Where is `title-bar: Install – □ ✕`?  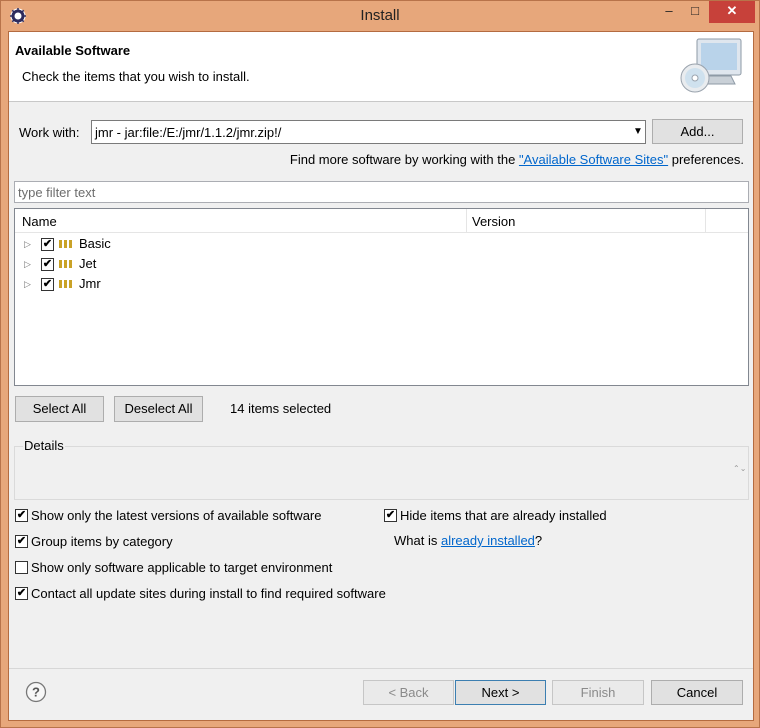 title-bar: Install – □ ✕ is located at coordinates (380, 16).